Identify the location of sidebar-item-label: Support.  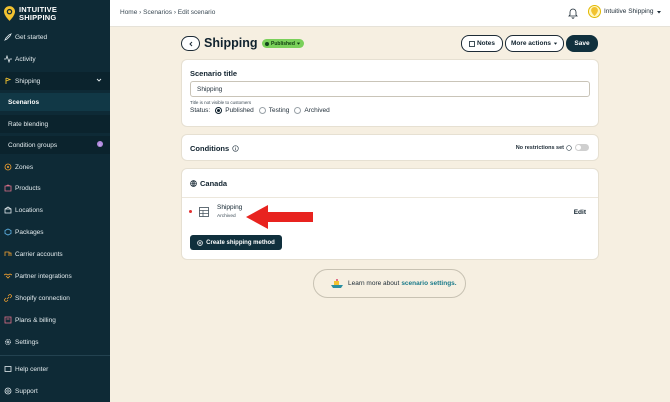
(26, 391).